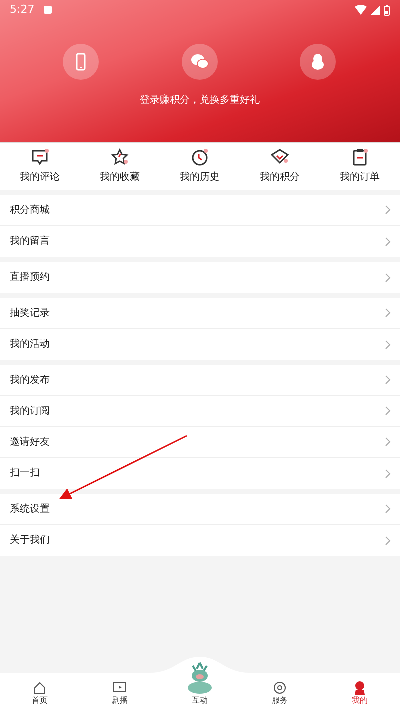 This screenshot has height=711, width=400. Describe the element at coordinates (81, 62) in the screenshot. I see `phone-login-button` at that location.